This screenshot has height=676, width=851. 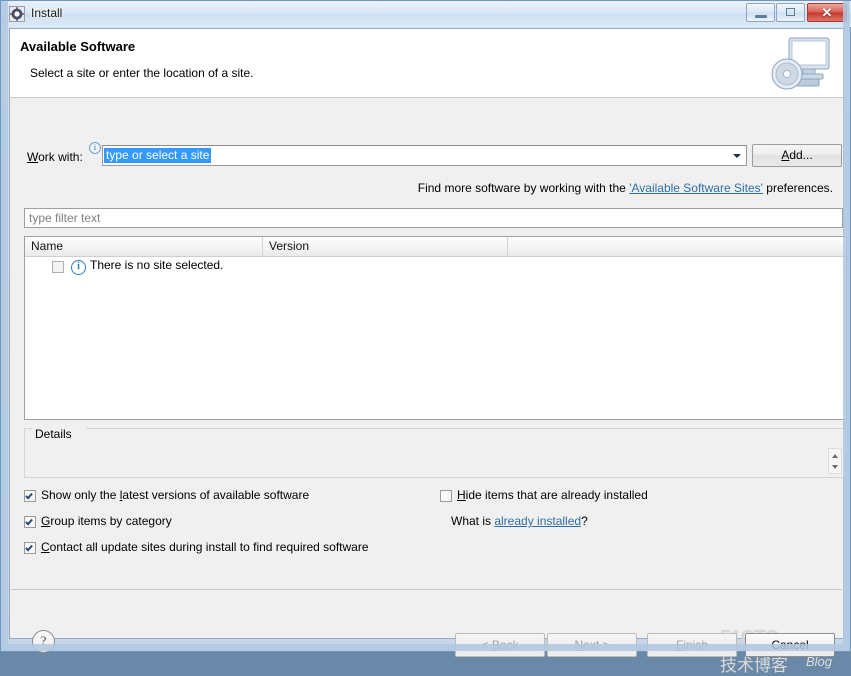 What do you see at coordinates (800, 63) in the screenshot?
I see `monitor-with-disc-icon` at bounding box center [800, 63].